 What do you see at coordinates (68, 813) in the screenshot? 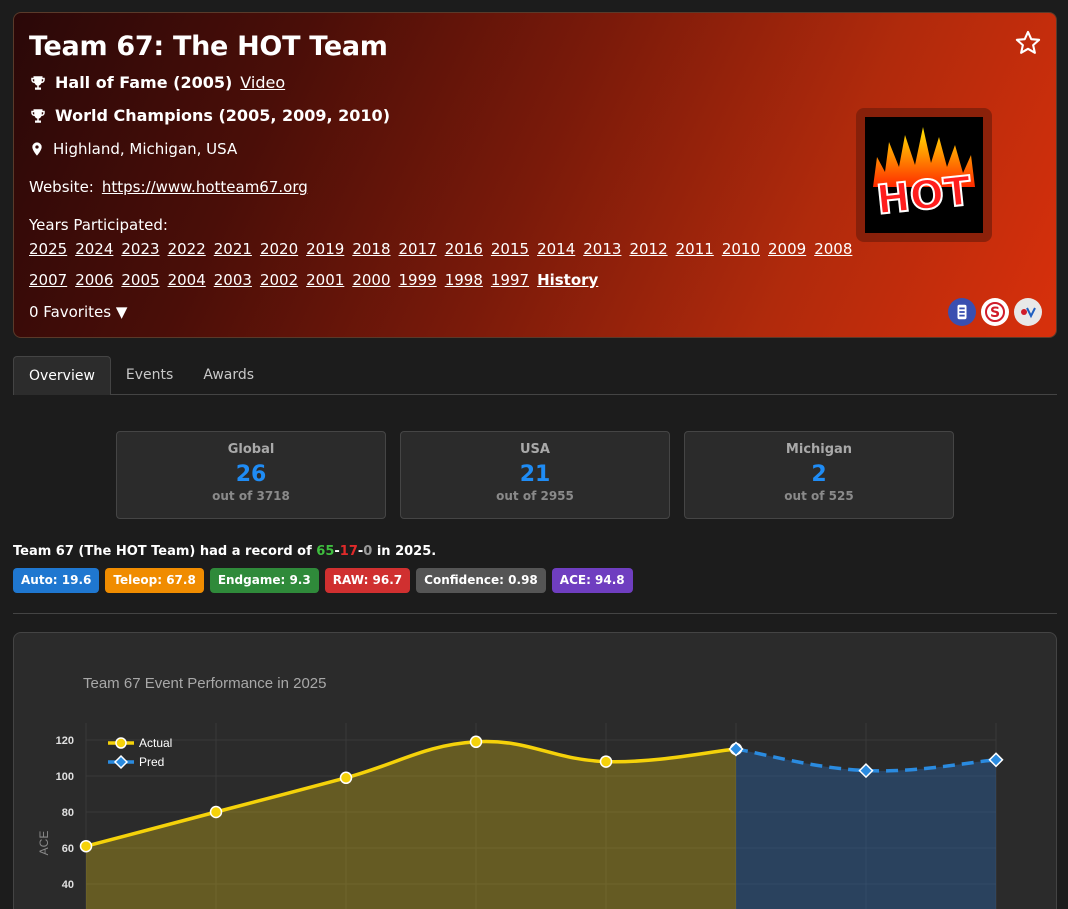
I see `y-tick-label: 80` at bounding box center [68, 813].